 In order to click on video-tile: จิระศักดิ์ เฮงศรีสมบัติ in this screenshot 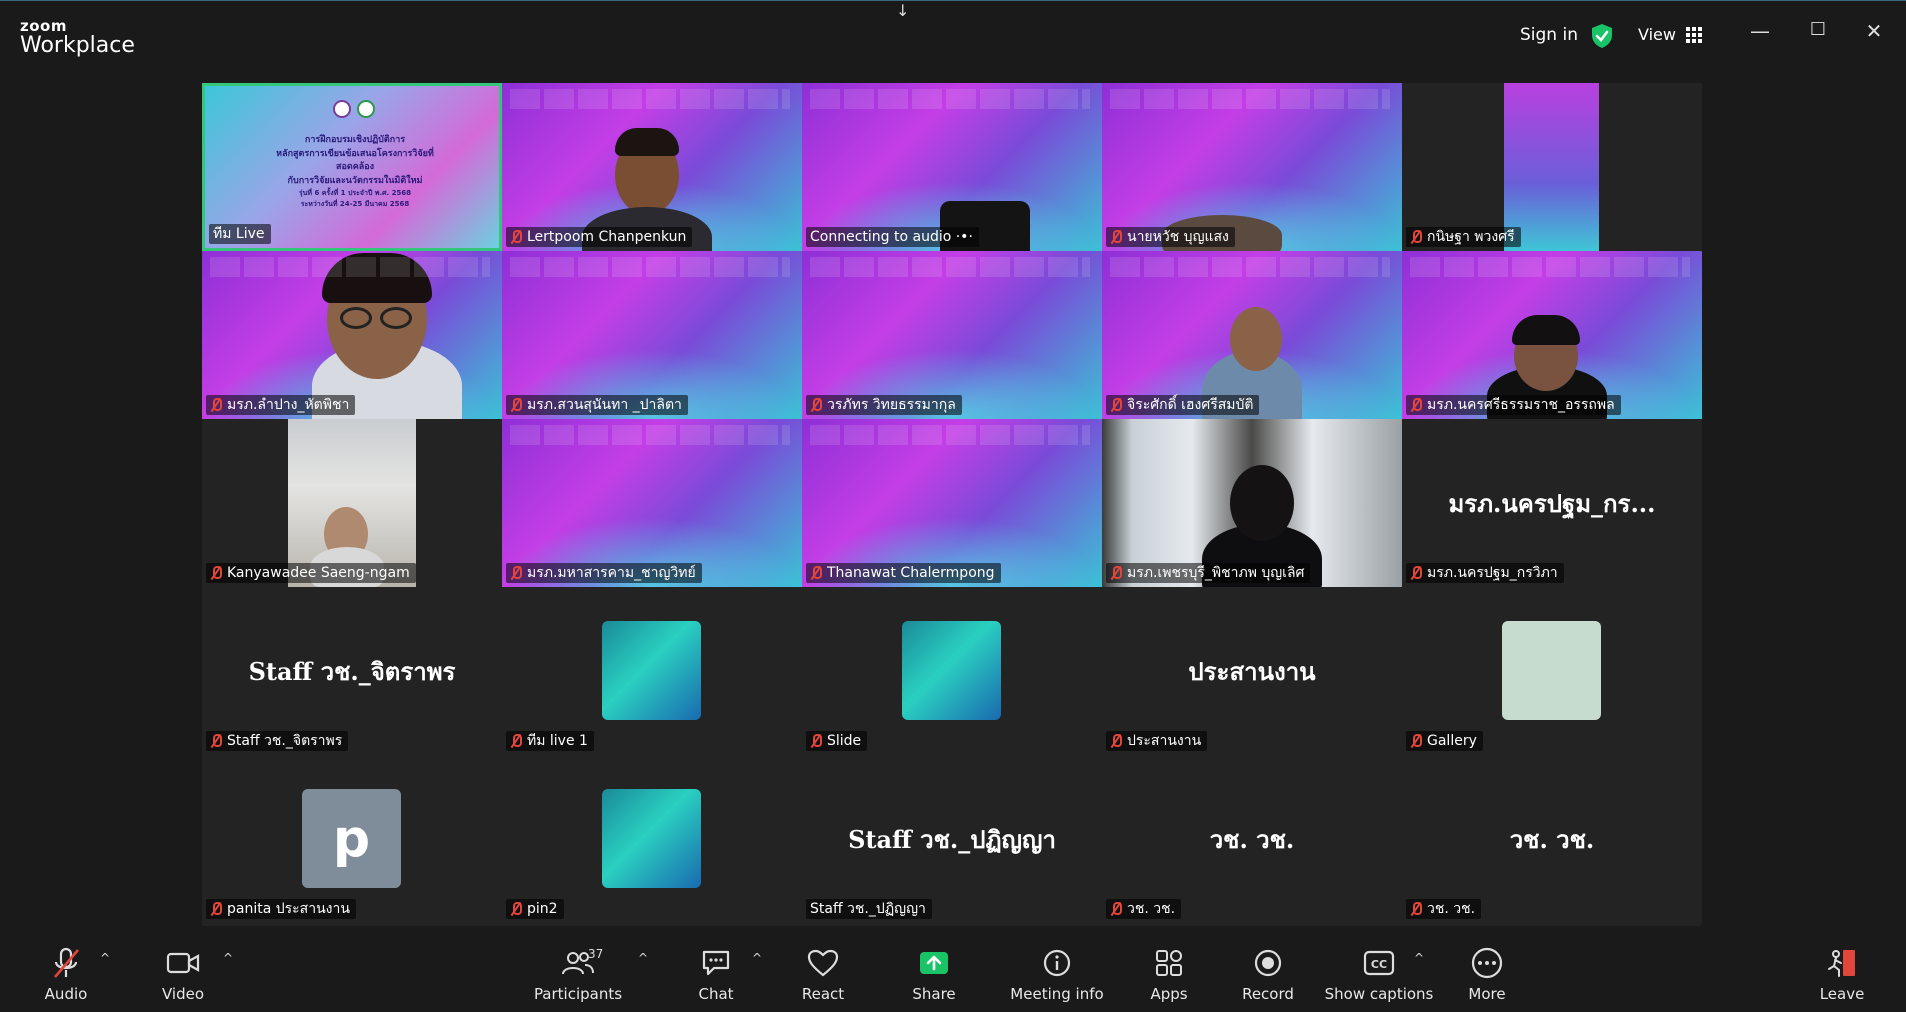, I will do `click(1252, 335)`.